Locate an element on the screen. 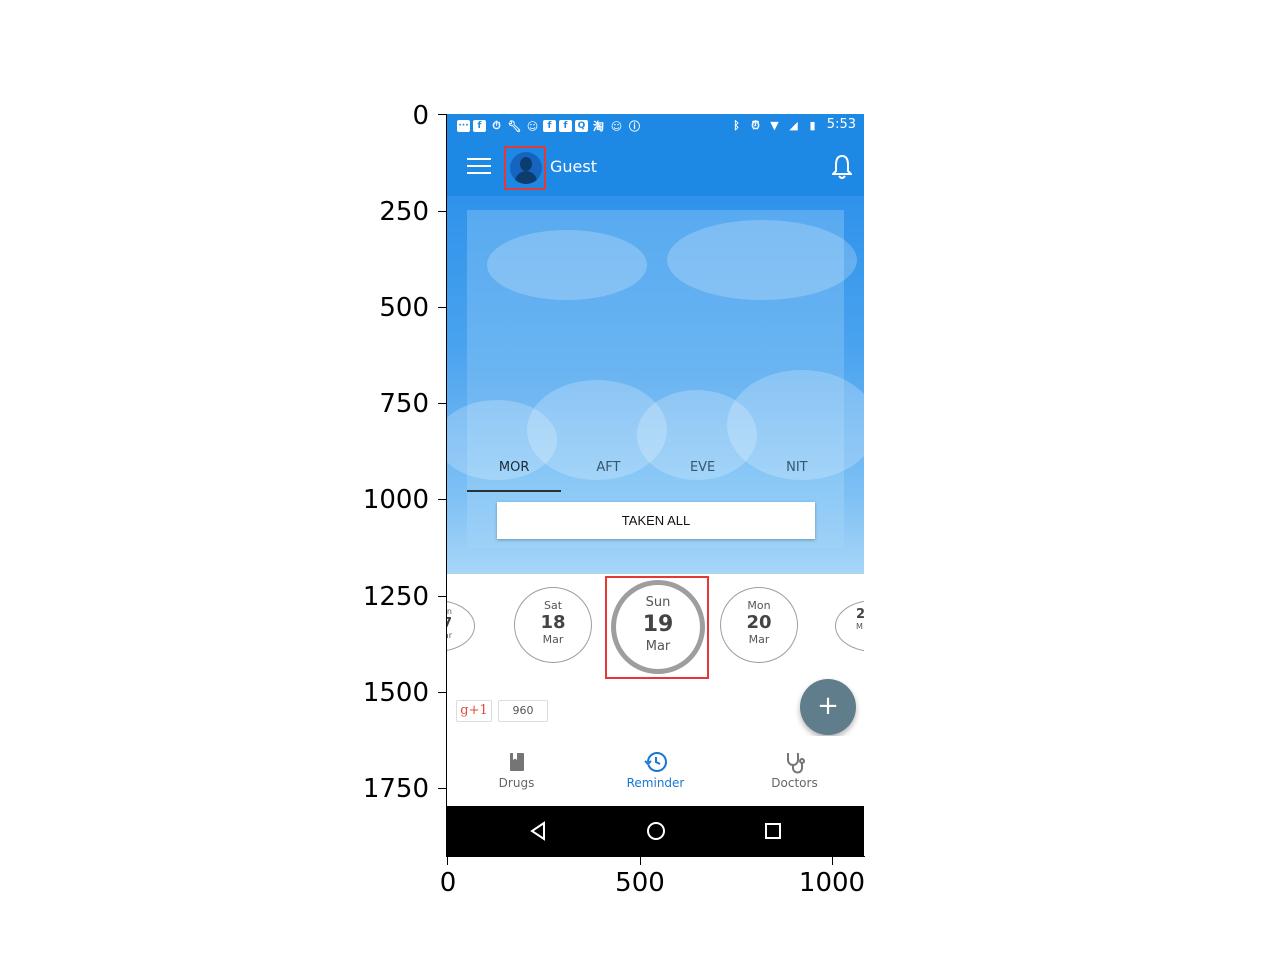  y-tick-label: 250 is located at coordinates (404, 212).